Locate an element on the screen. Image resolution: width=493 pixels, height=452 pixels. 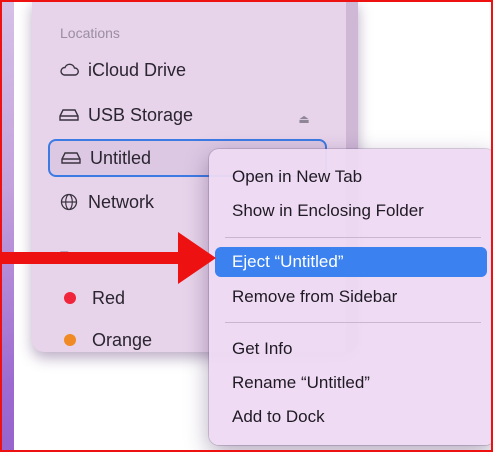
sidebar-tag-label: Red is located at coordinates (109, 297).